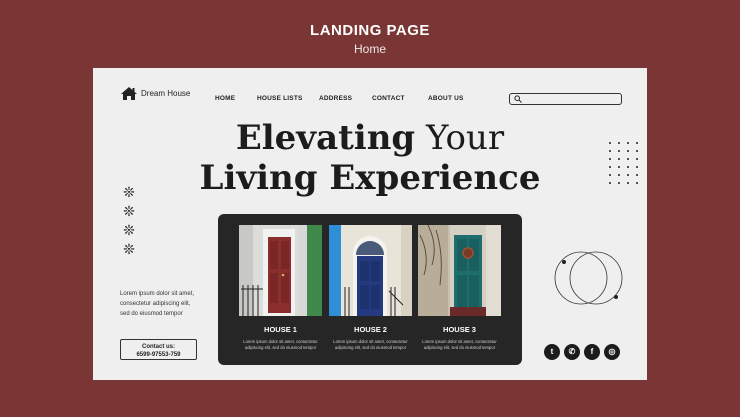 Image resolution: width=740 pixels, height=417 pixels. I want to click on facebook-icon: f, so click(592, 352).